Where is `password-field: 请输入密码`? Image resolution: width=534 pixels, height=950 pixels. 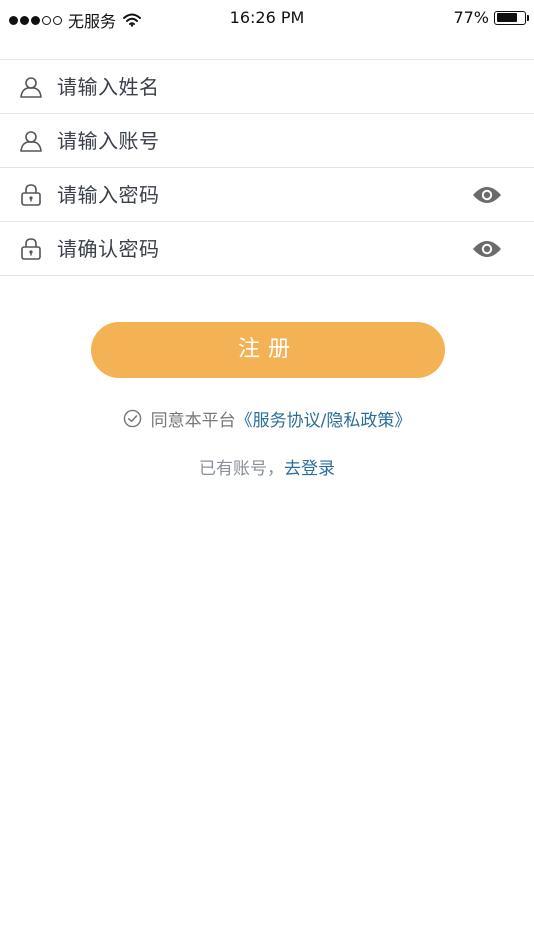
password-field: 请输入密码 is located at coordinates (267, 195).